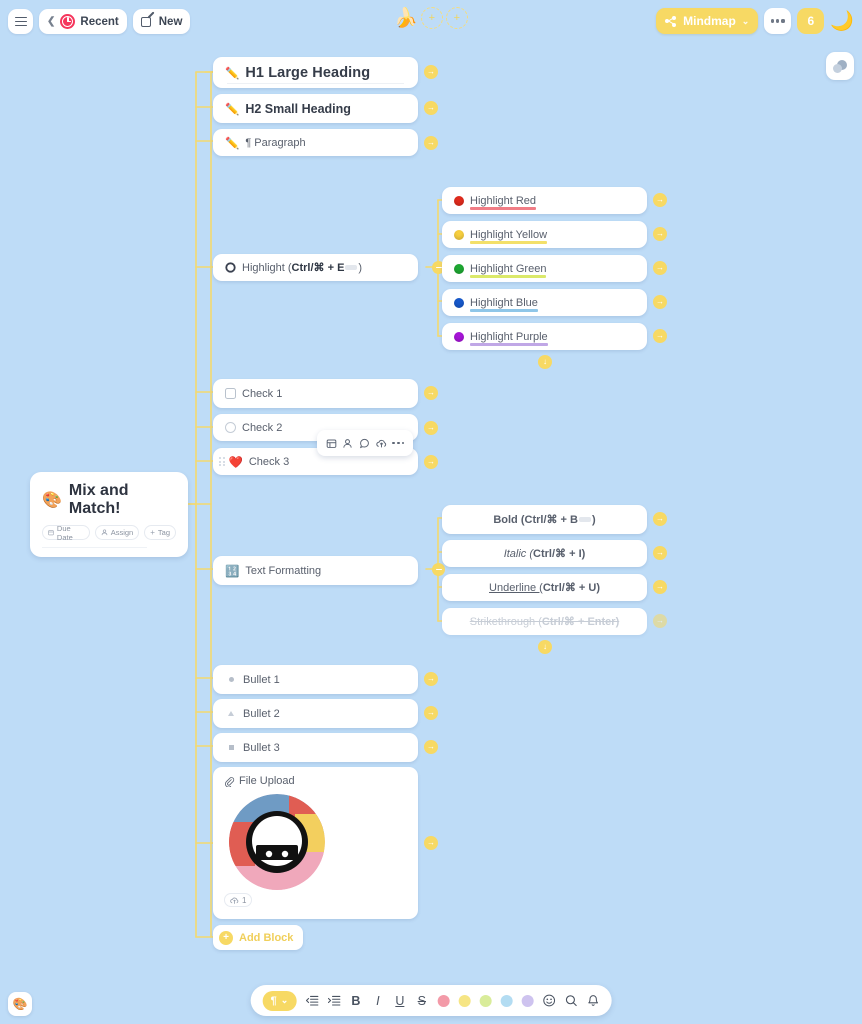 The image size is (862, 1024). I want to click on node-highlight-green: Highlight Green, so click(544, 268).